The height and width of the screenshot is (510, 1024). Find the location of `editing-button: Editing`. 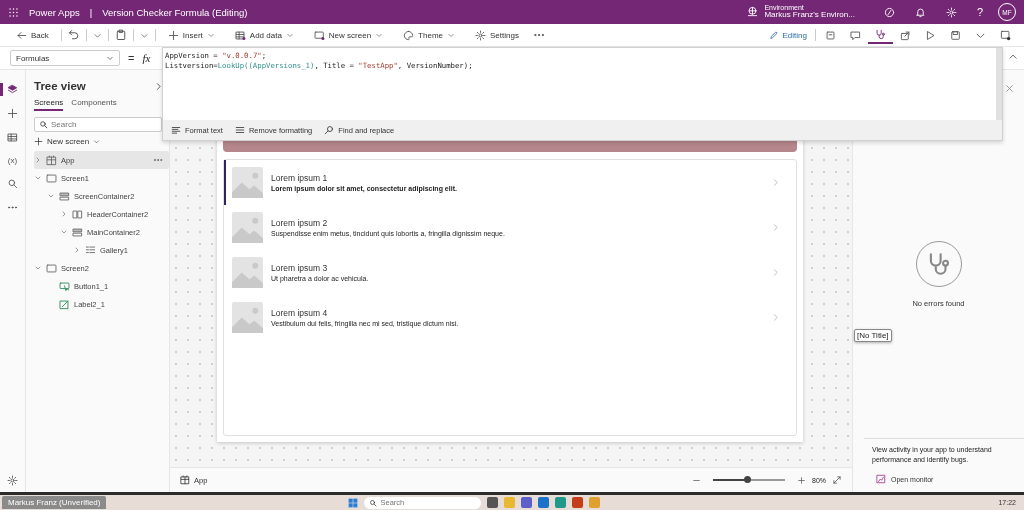

editing-button: Editing is located at coordinates (787, 35).